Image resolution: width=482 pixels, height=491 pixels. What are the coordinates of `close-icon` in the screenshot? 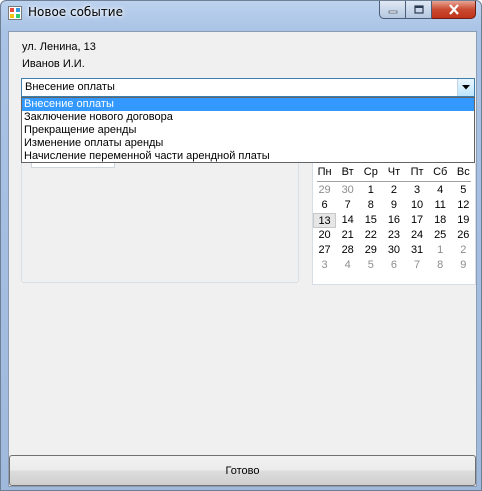 It's located at (453, 9).